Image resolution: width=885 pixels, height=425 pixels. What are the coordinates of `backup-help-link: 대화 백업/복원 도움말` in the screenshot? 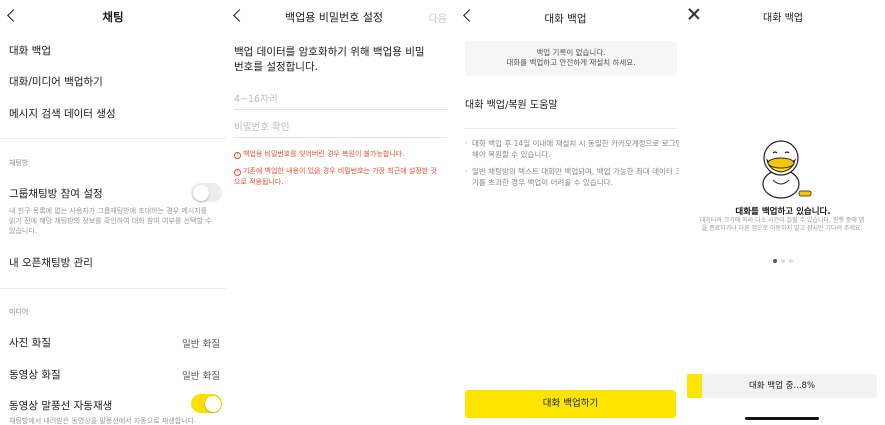 It's located at (511, 103).